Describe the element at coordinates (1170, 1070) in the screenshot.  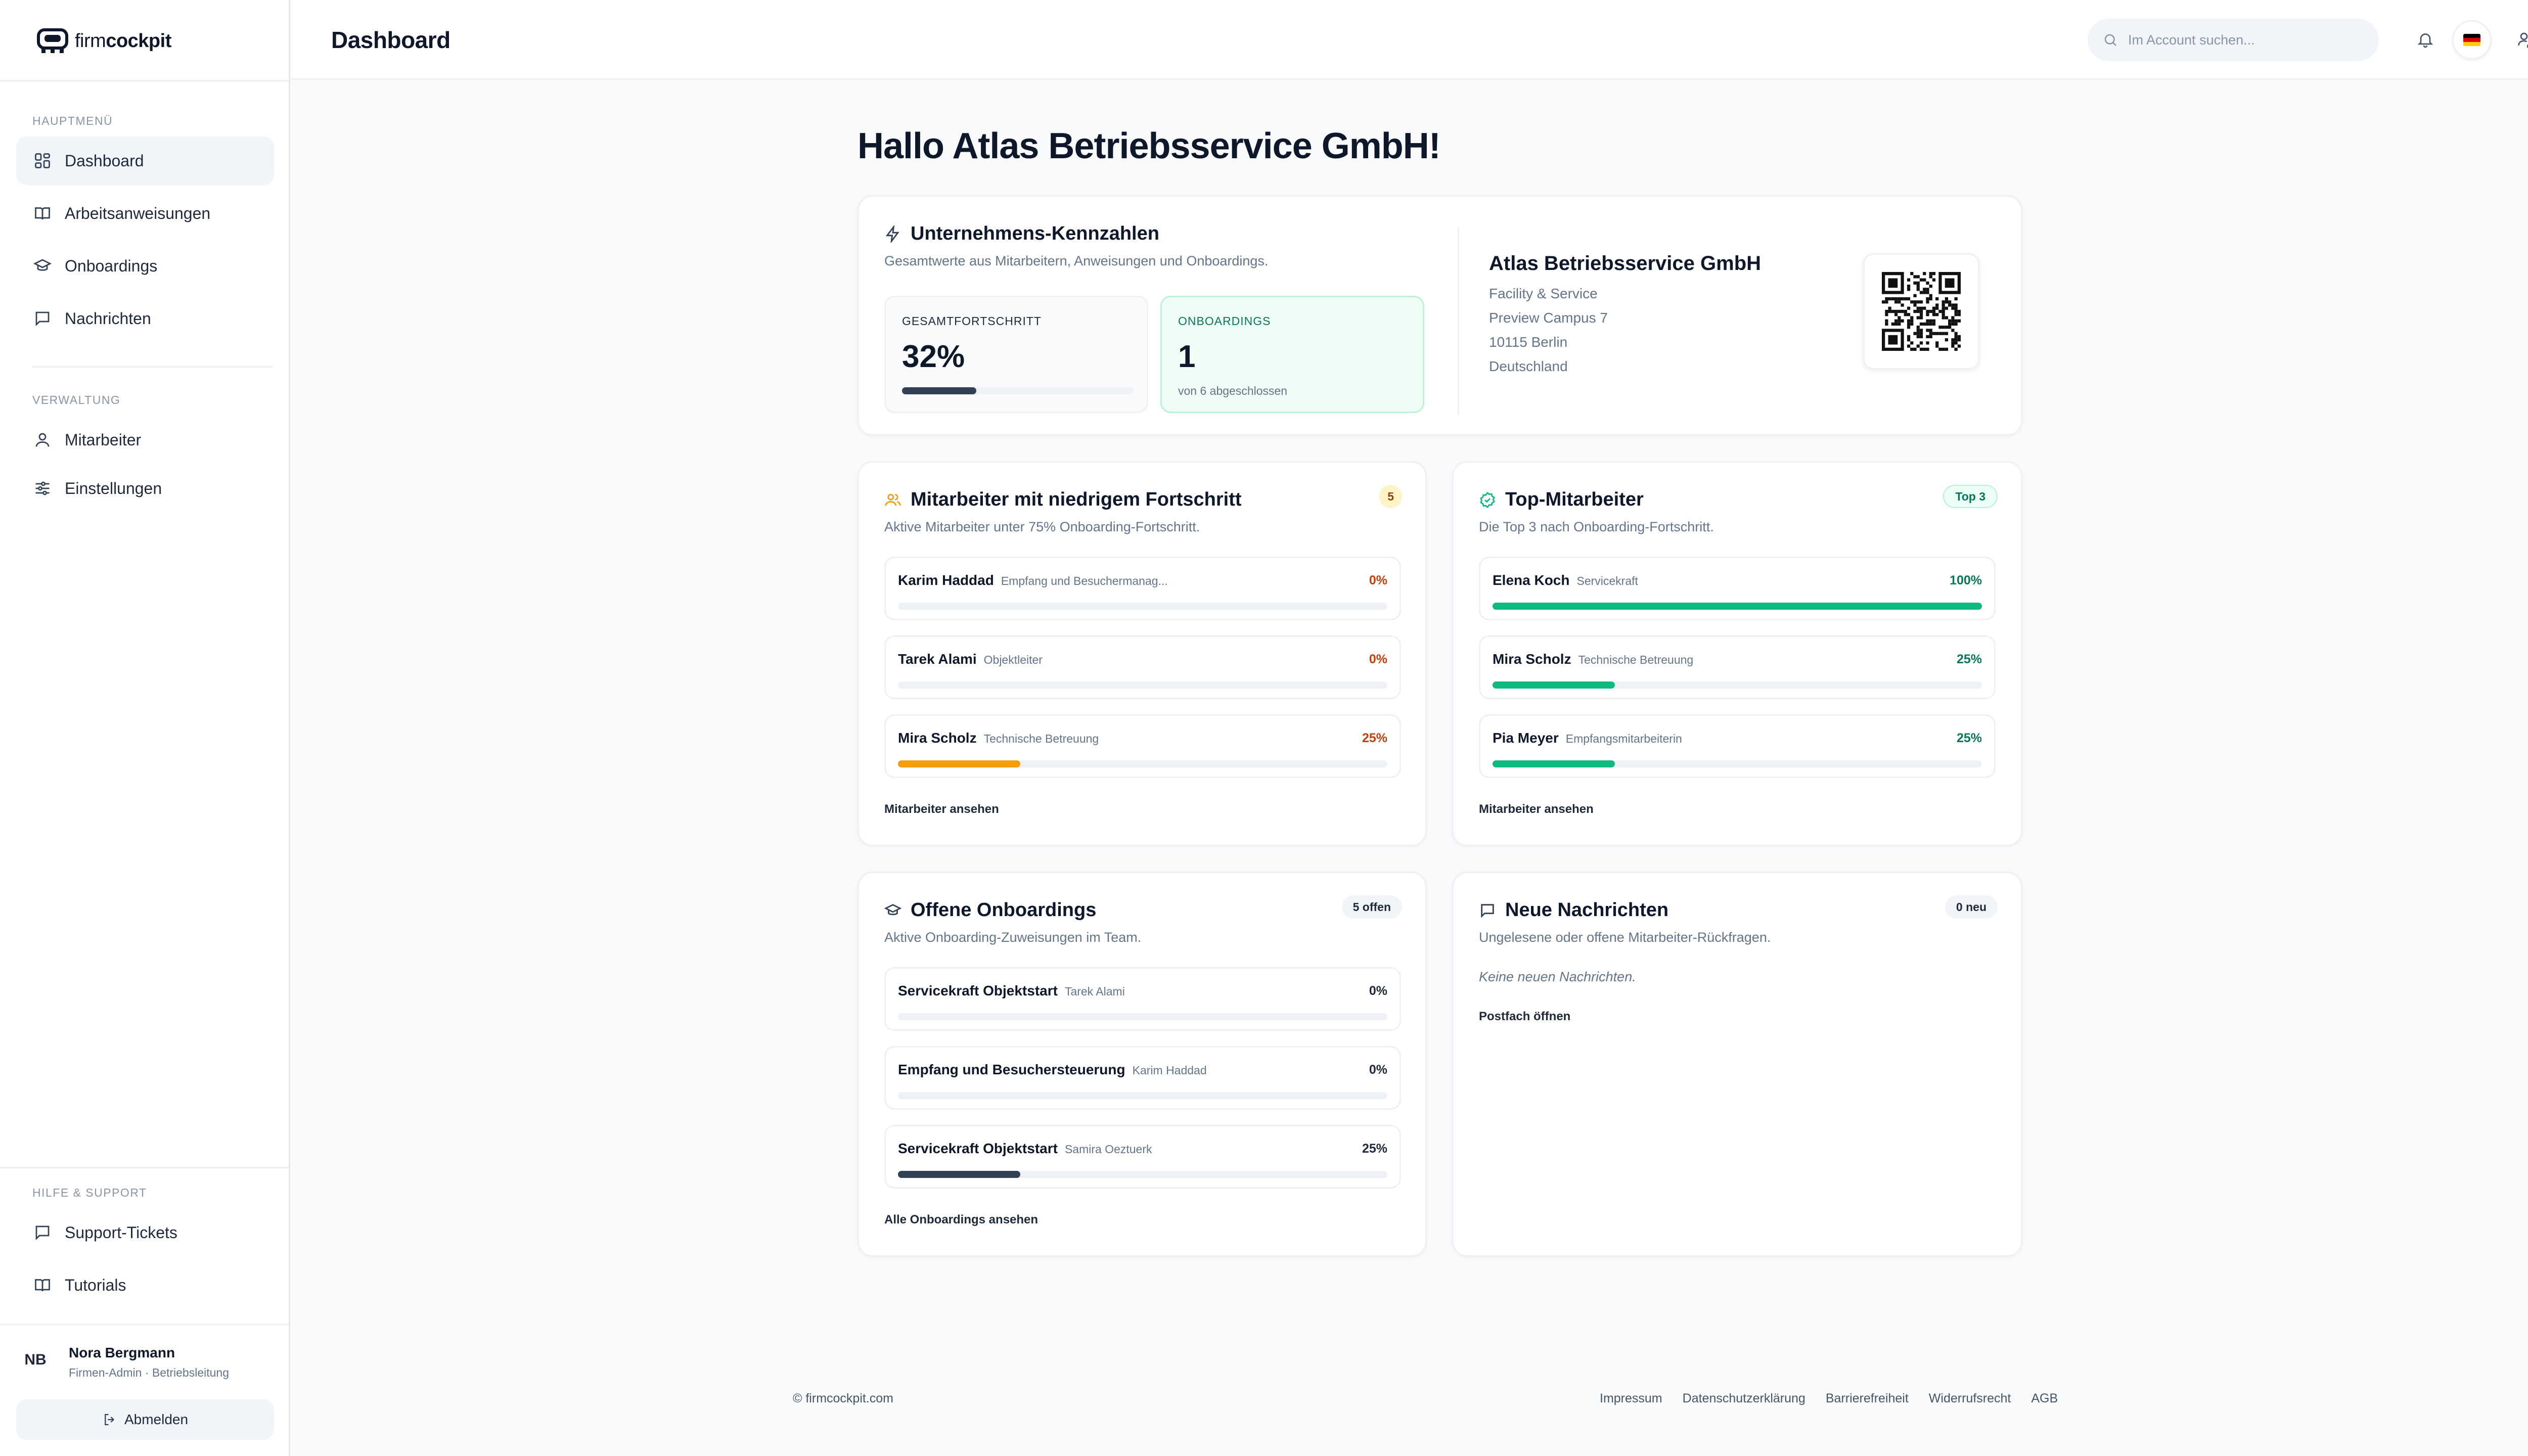
I see `row-meta: Karim Haddad` at that location.